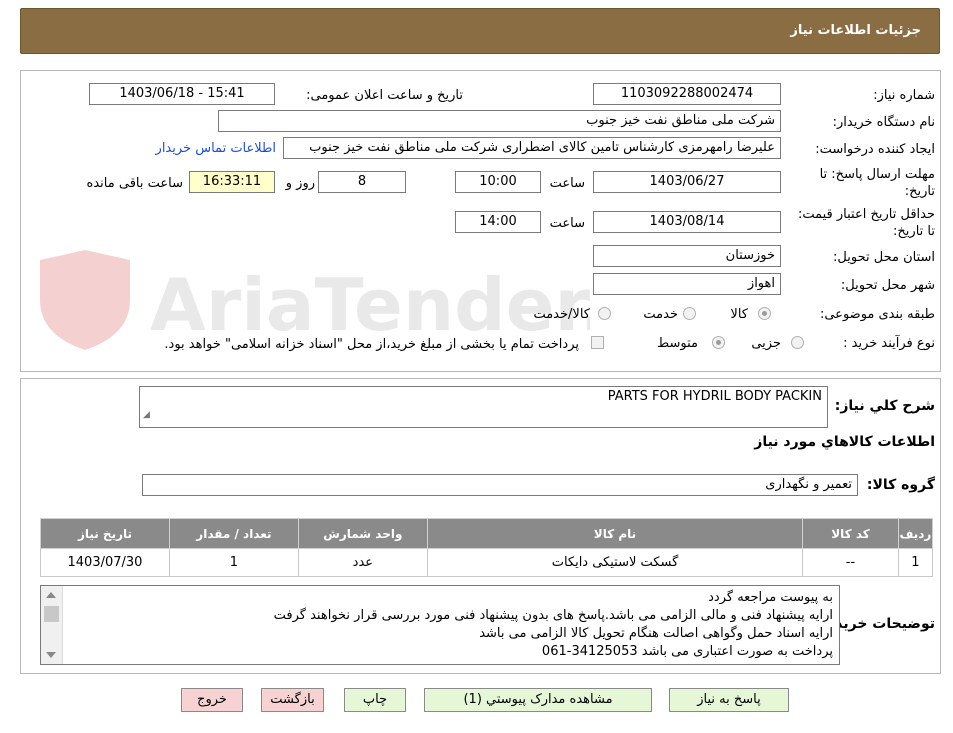 Image resolution: width=953 pixels, height=733 pixels. Describe the element at coordinates (797, 342) in the screenshot. I see `process-minor-radio` at that location.